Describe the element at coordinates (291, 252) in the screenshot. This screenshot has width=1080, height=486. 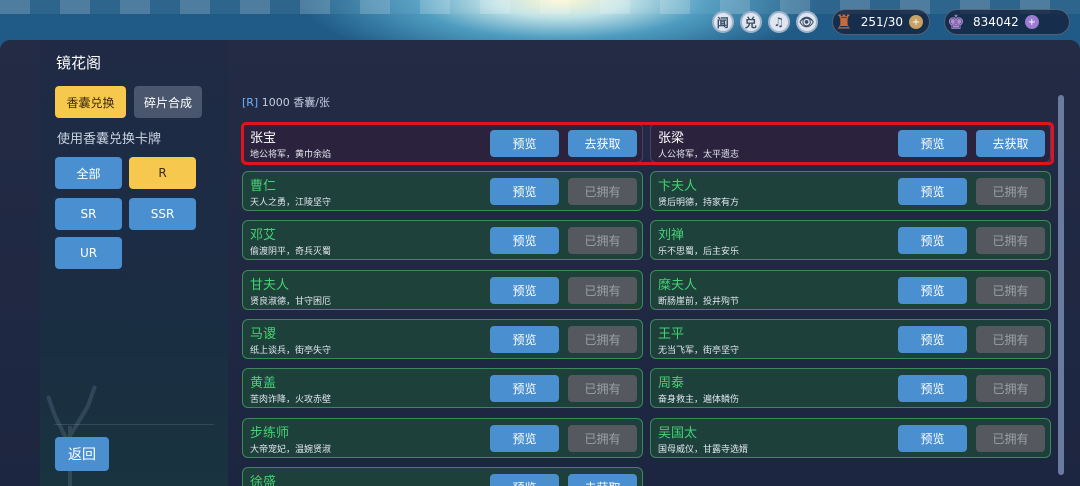
I see `card-desc: 偷渡阴平，奇兵灭蜀` at that location.